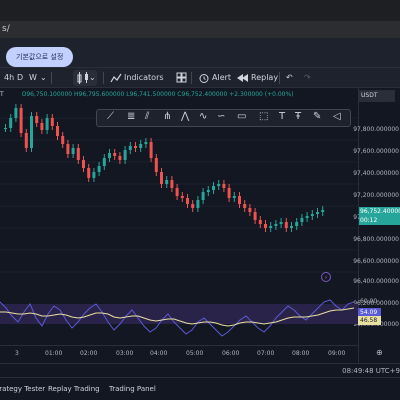 The width and height of the screenshot is (400, 400). I want to click on brush-icon: ✎, so click(317, 116).